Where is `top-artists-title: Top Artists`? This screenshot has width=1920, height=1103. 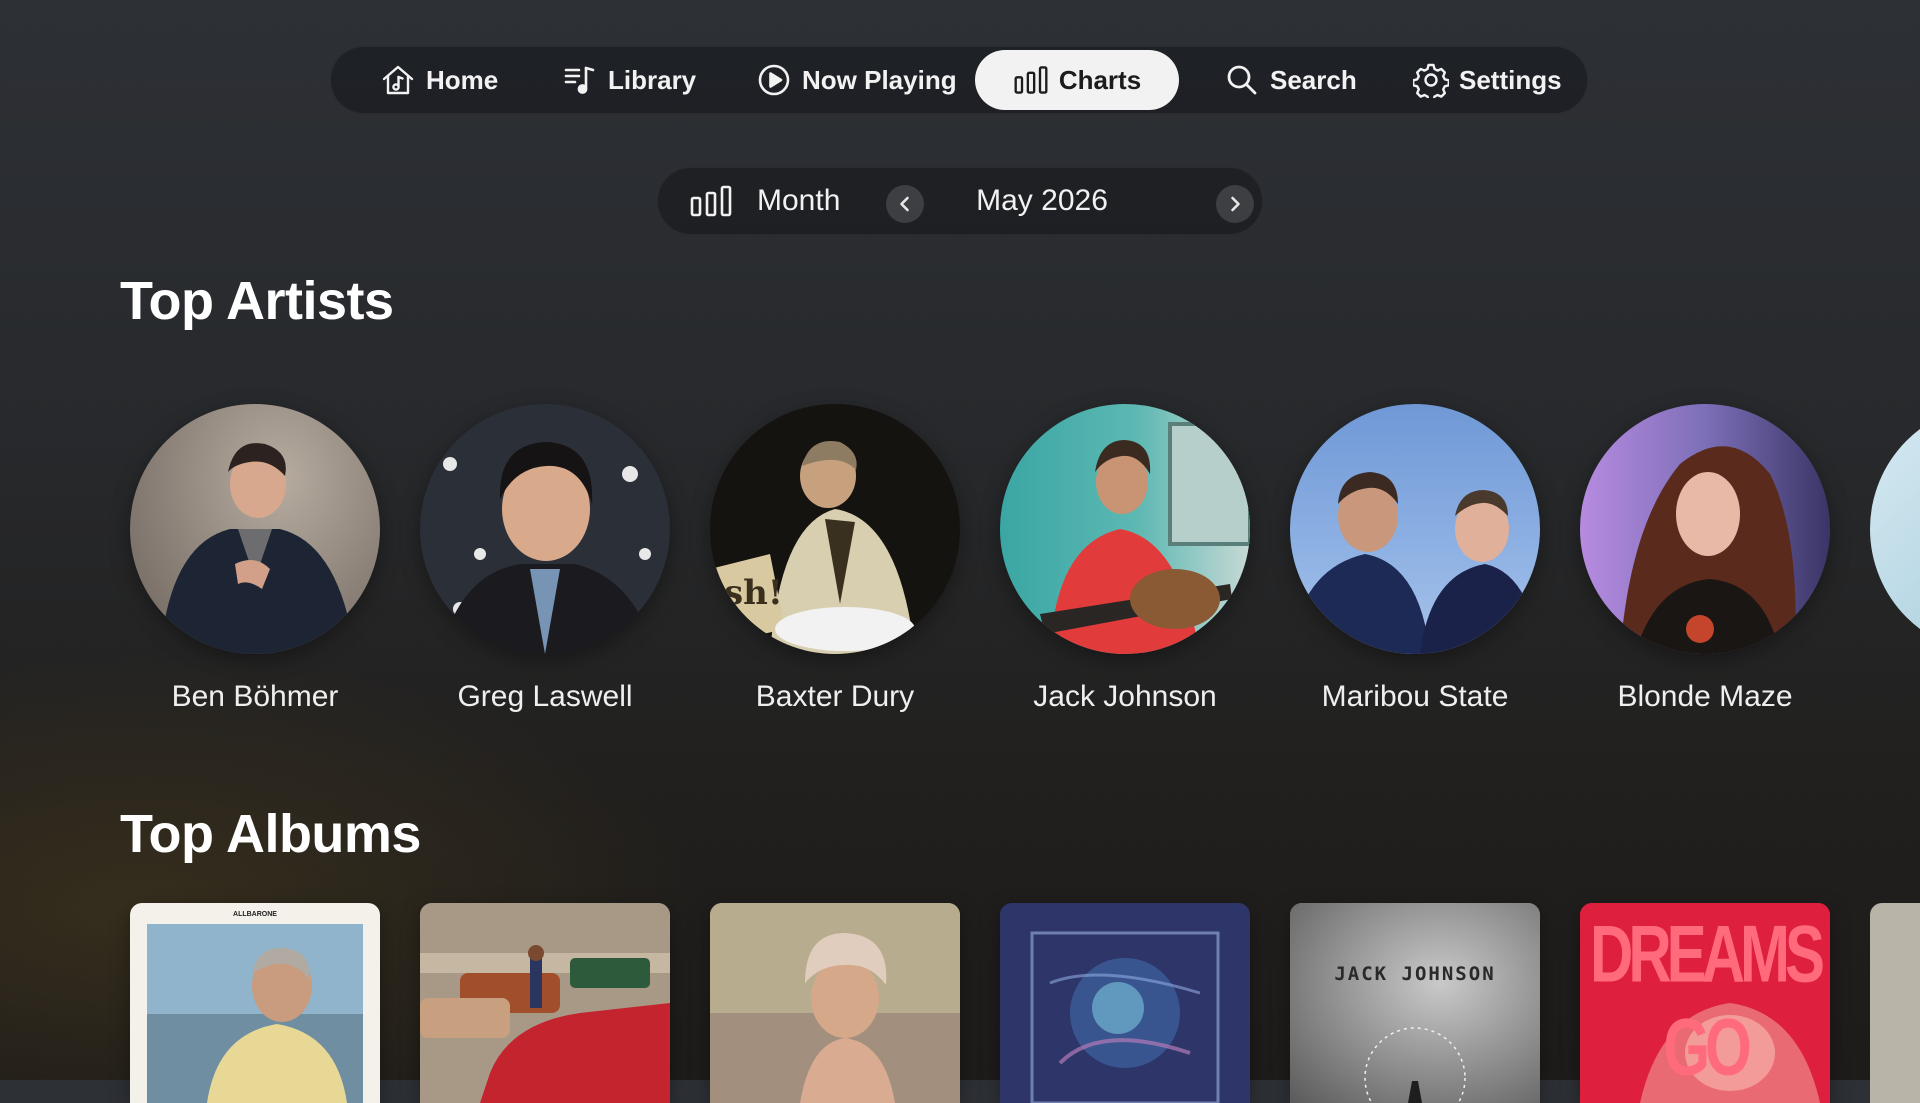 top-artists-title: Top Artists is located at coordinates (257, 301).